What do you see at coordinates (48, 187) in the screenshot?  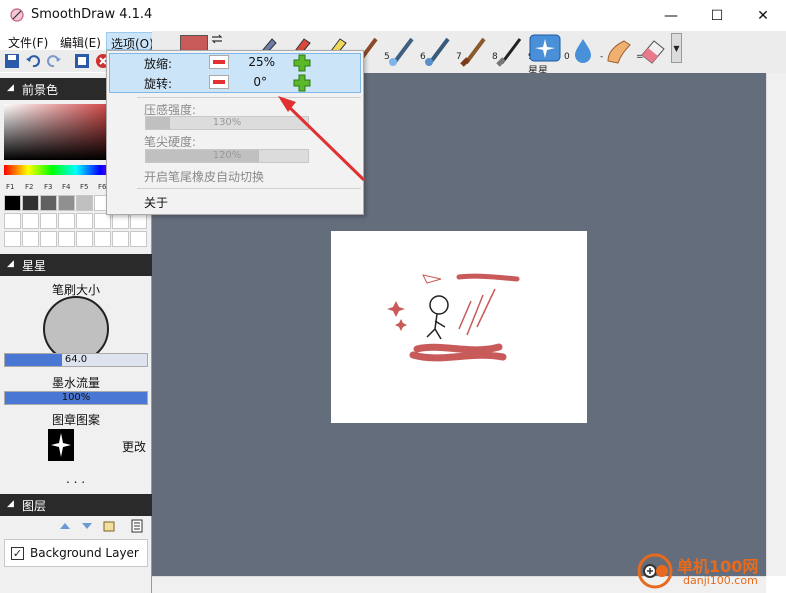 I see `fkey-label: F3` at bounding box center [48, 187].